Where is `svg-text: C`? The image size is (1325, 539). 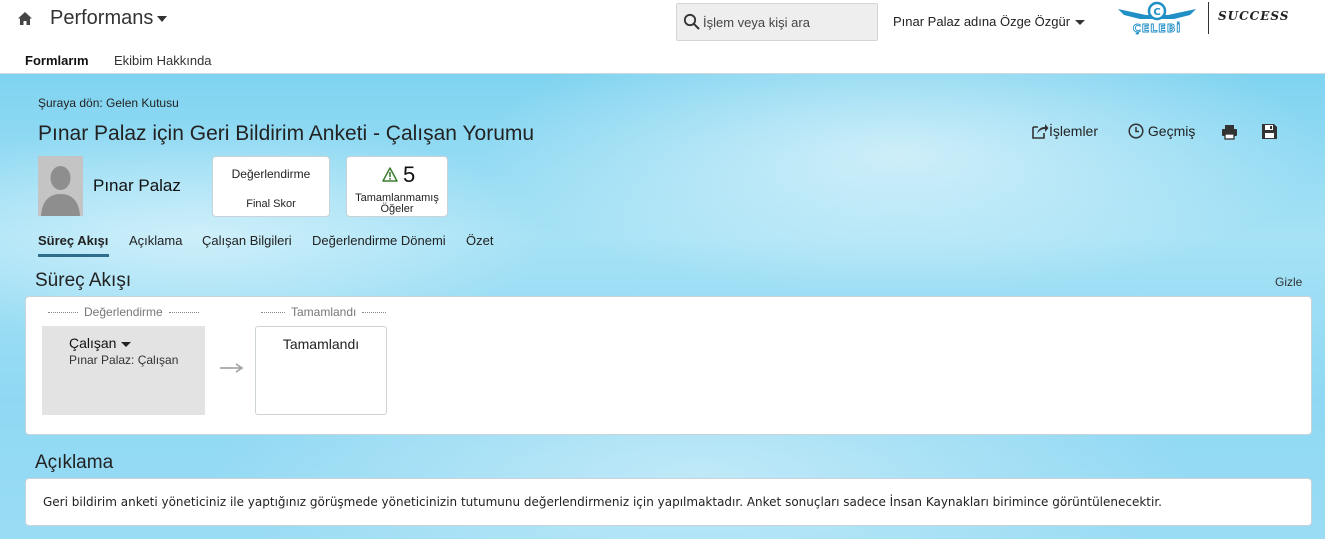
svg-text: C is located at coordinates (1156, 12).